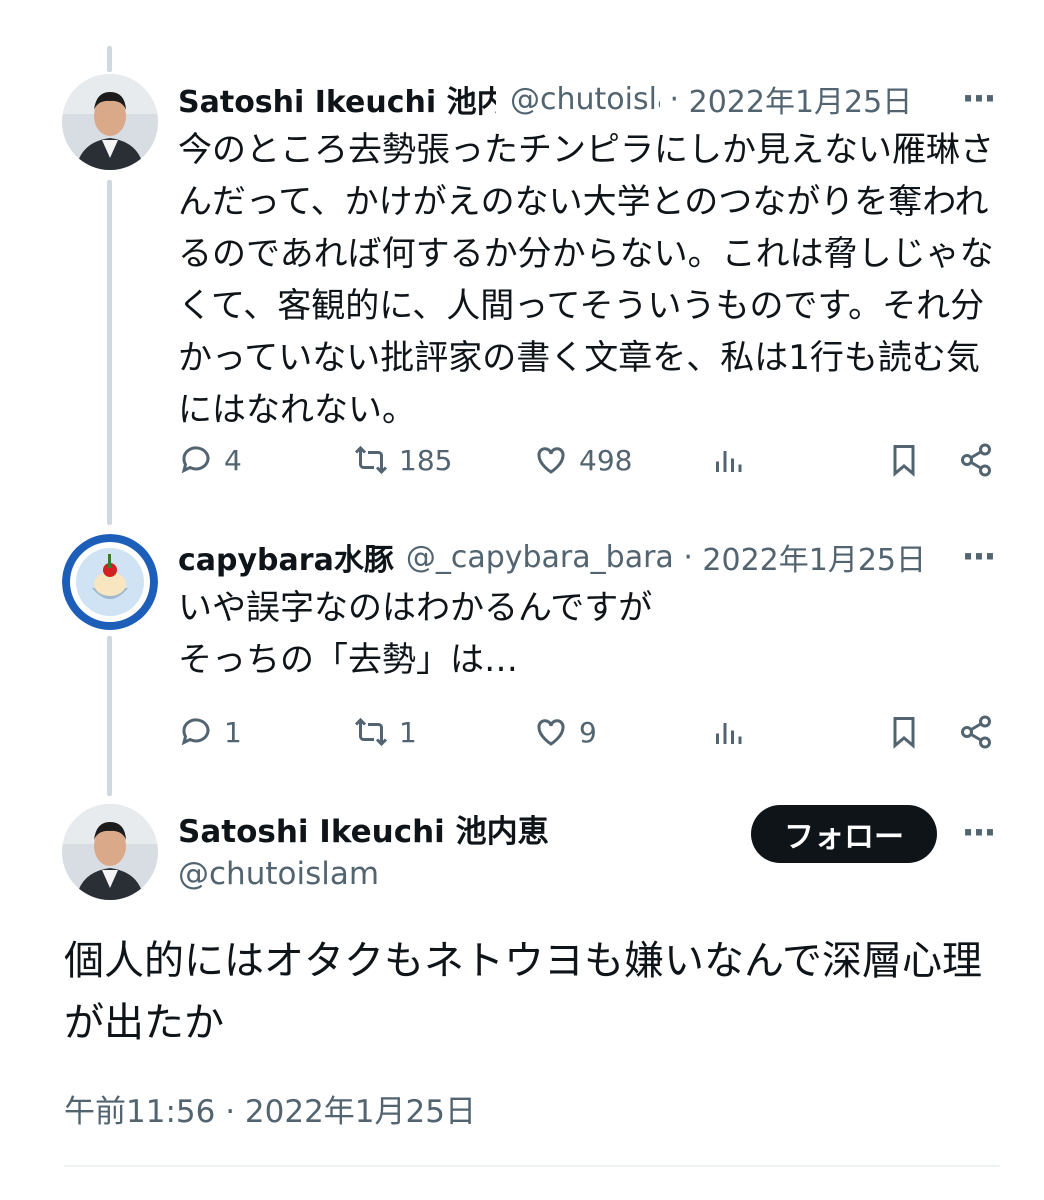 The image size is (1044, 1200). Describe the element at coordinates (233, 732) in the screenshot. I see `reply-count: 1` at that location.